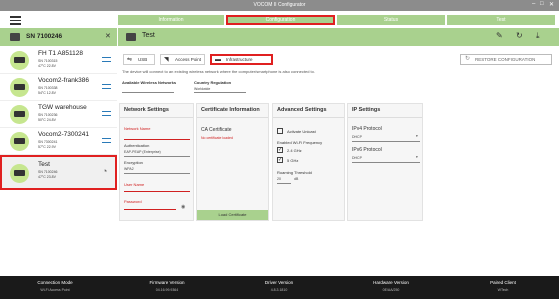 The image size is (559, 299). Describe the element at coordinates (230, 110) in the screenshot. I see `certificate-title: Certificate Information` at that location.